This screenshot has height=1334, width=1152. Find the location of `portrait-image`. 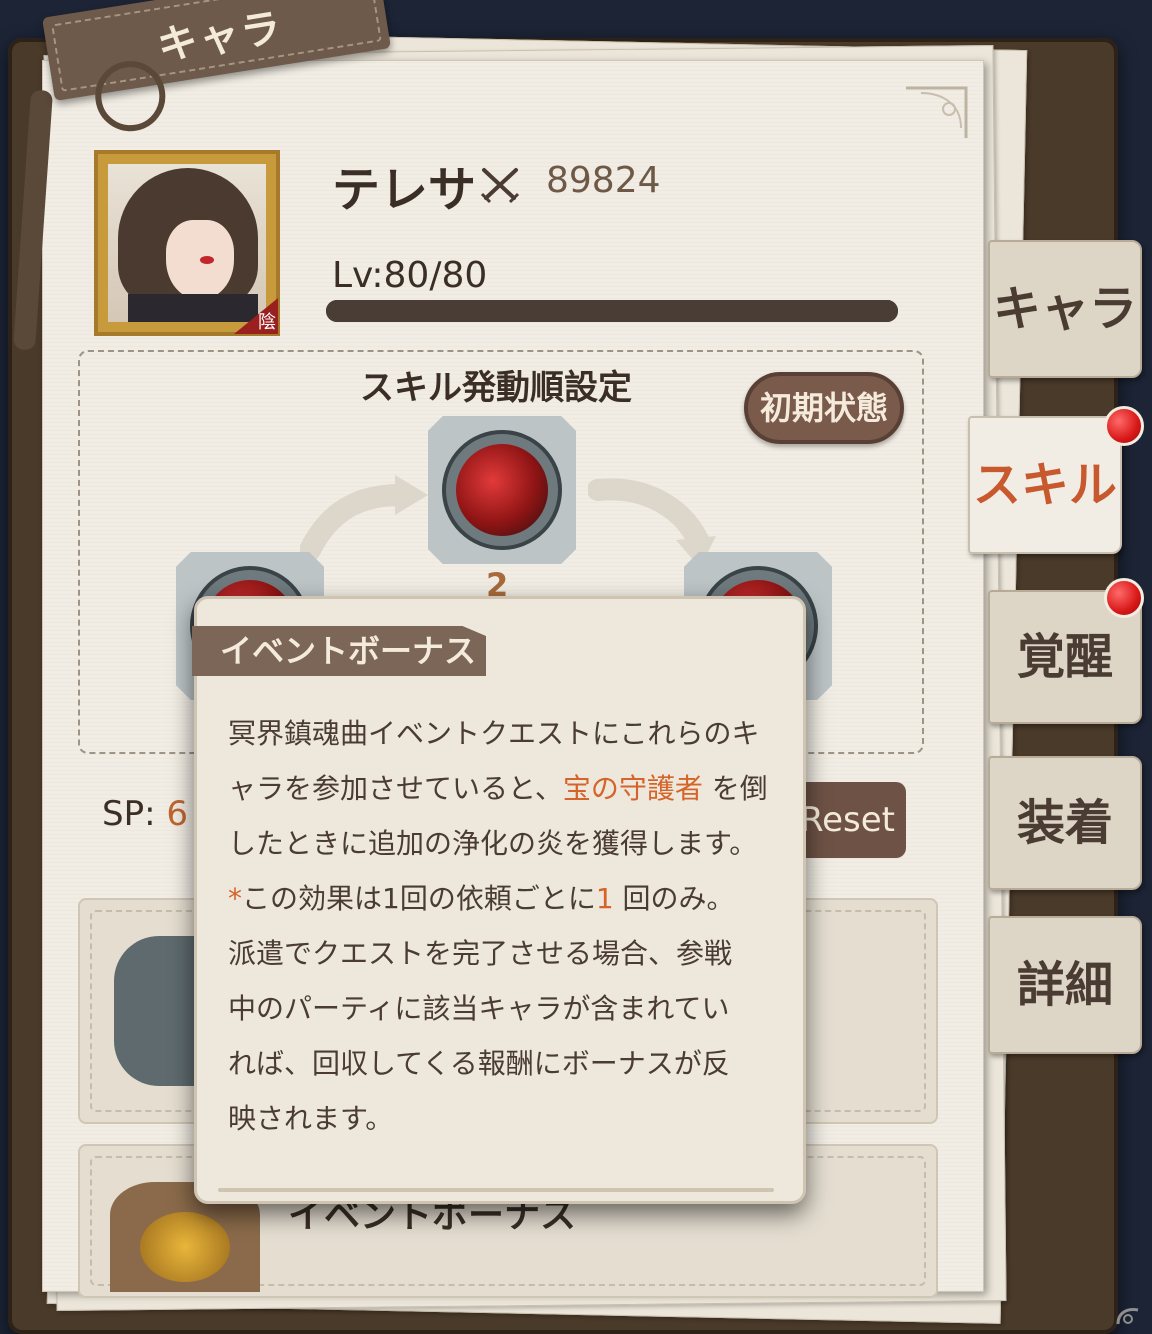

portrait-image is located at coordinates (187, 243).